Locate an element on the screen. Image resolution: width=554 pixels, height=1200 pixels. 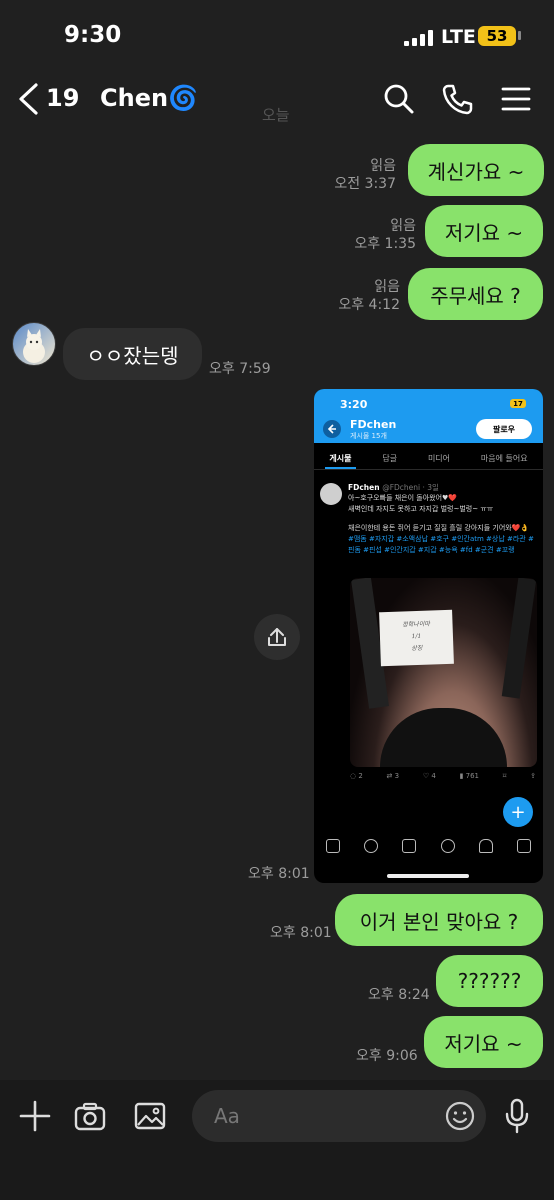
date-divider: 오늘 is located at coordinates (276, 115).